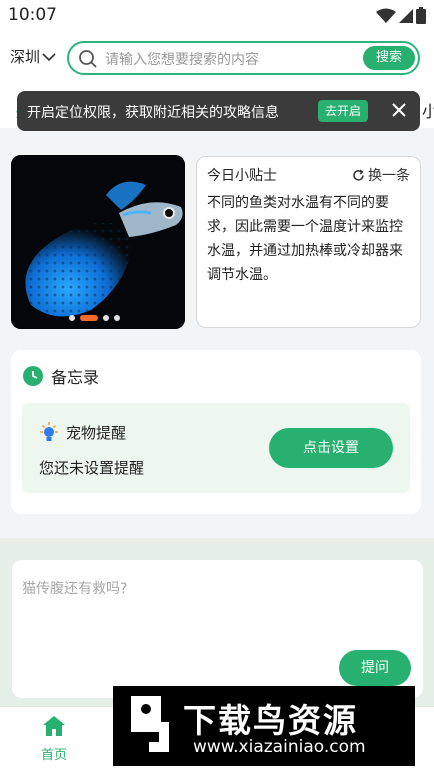 The image size is (434, 771). I want to click on wifi-icon, so click(386, 15).